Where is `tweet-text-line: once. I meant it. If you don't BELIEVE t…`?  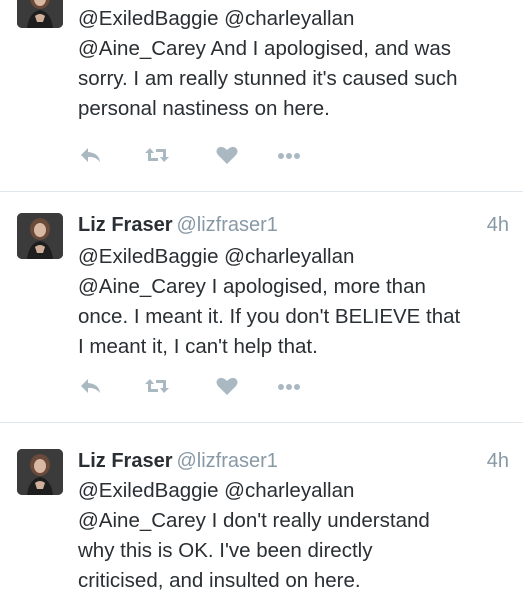
tweet-text-line: once. I meant it. If you don't BELIEVE t… is located at coordinates (269, 316).